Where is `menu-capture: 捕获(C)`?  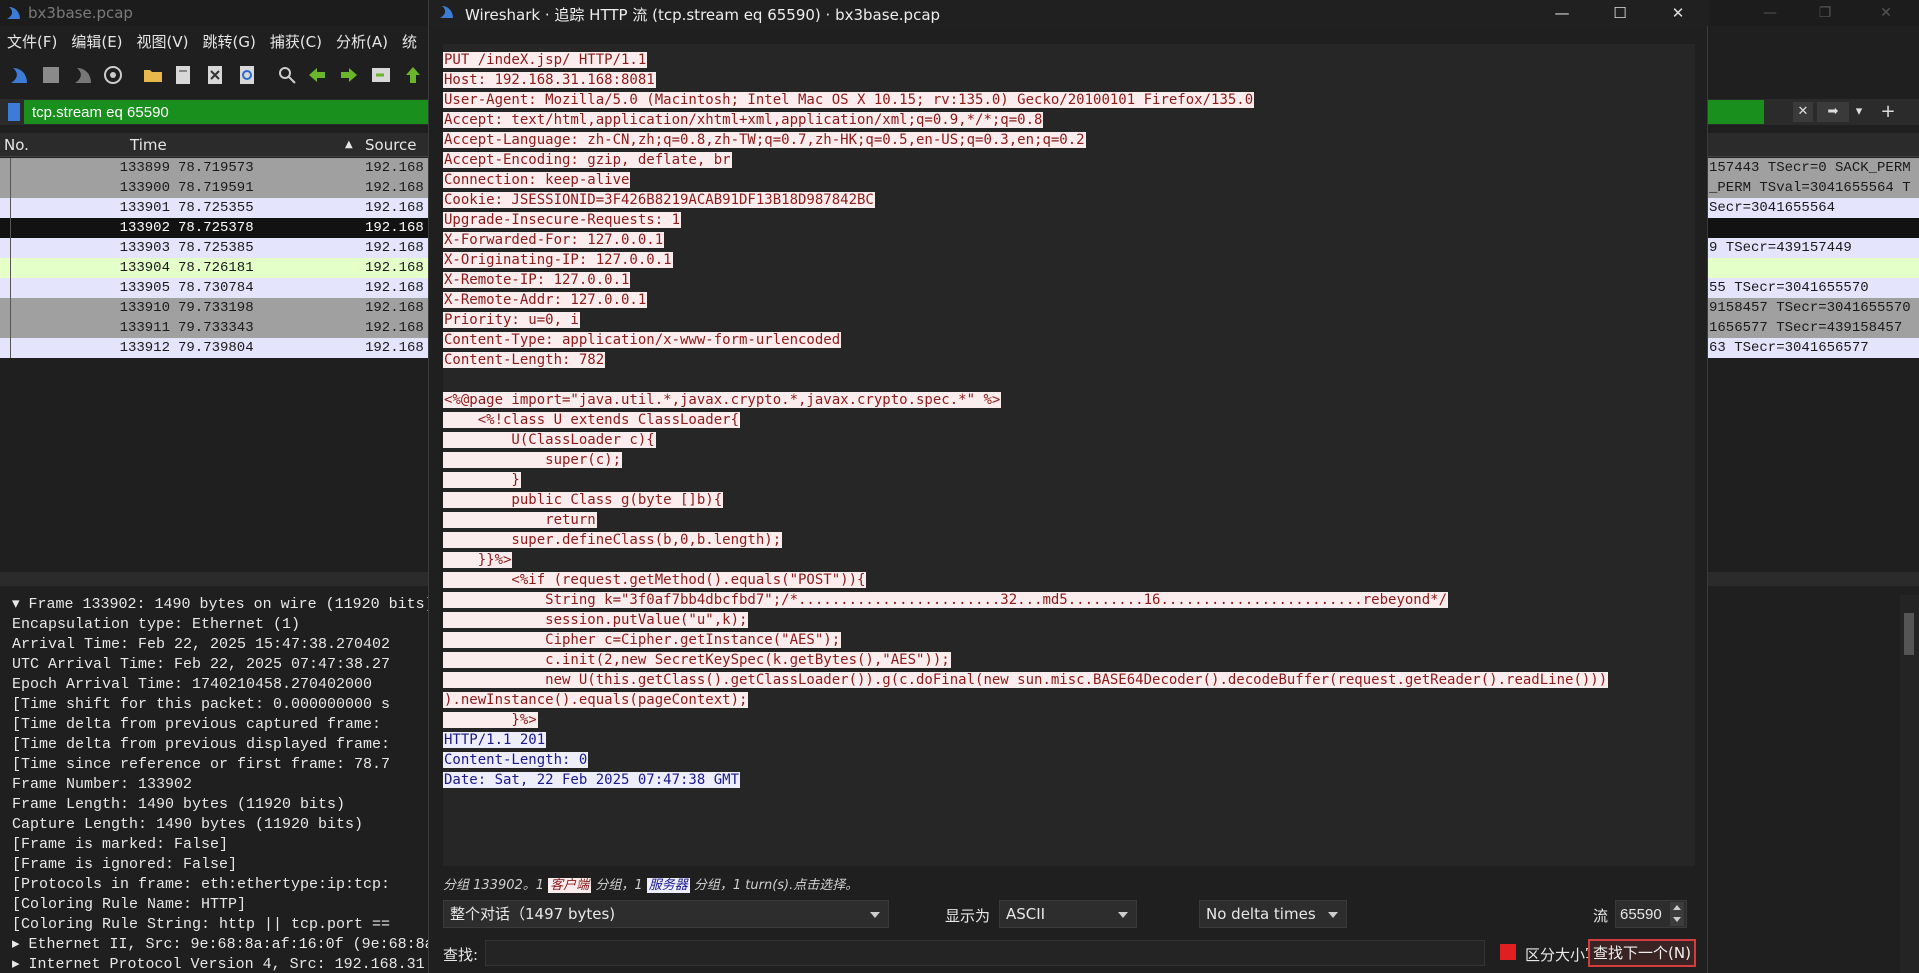
menu-capture: 捕获(C) is located at coordinates (296, 41).